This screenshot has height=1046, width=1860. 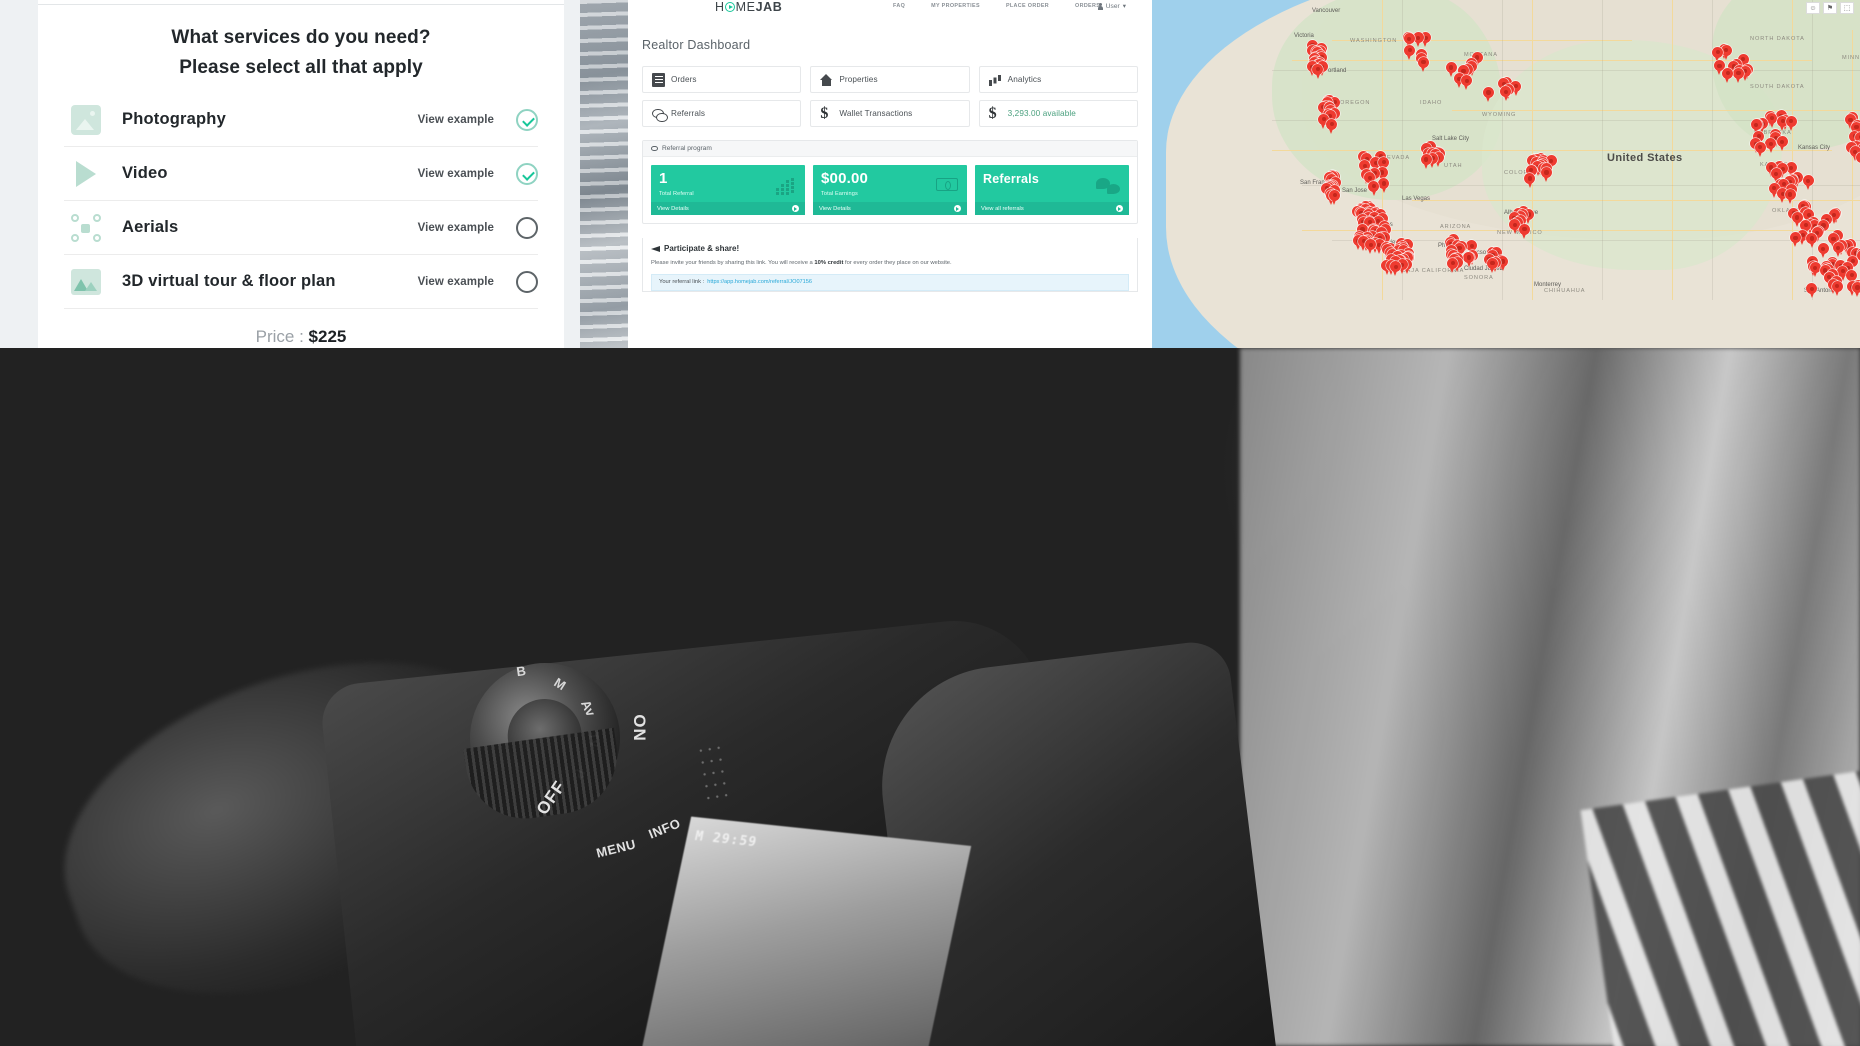 I want to click on stat-caption: Total Referral, so click(x=676, y=194).